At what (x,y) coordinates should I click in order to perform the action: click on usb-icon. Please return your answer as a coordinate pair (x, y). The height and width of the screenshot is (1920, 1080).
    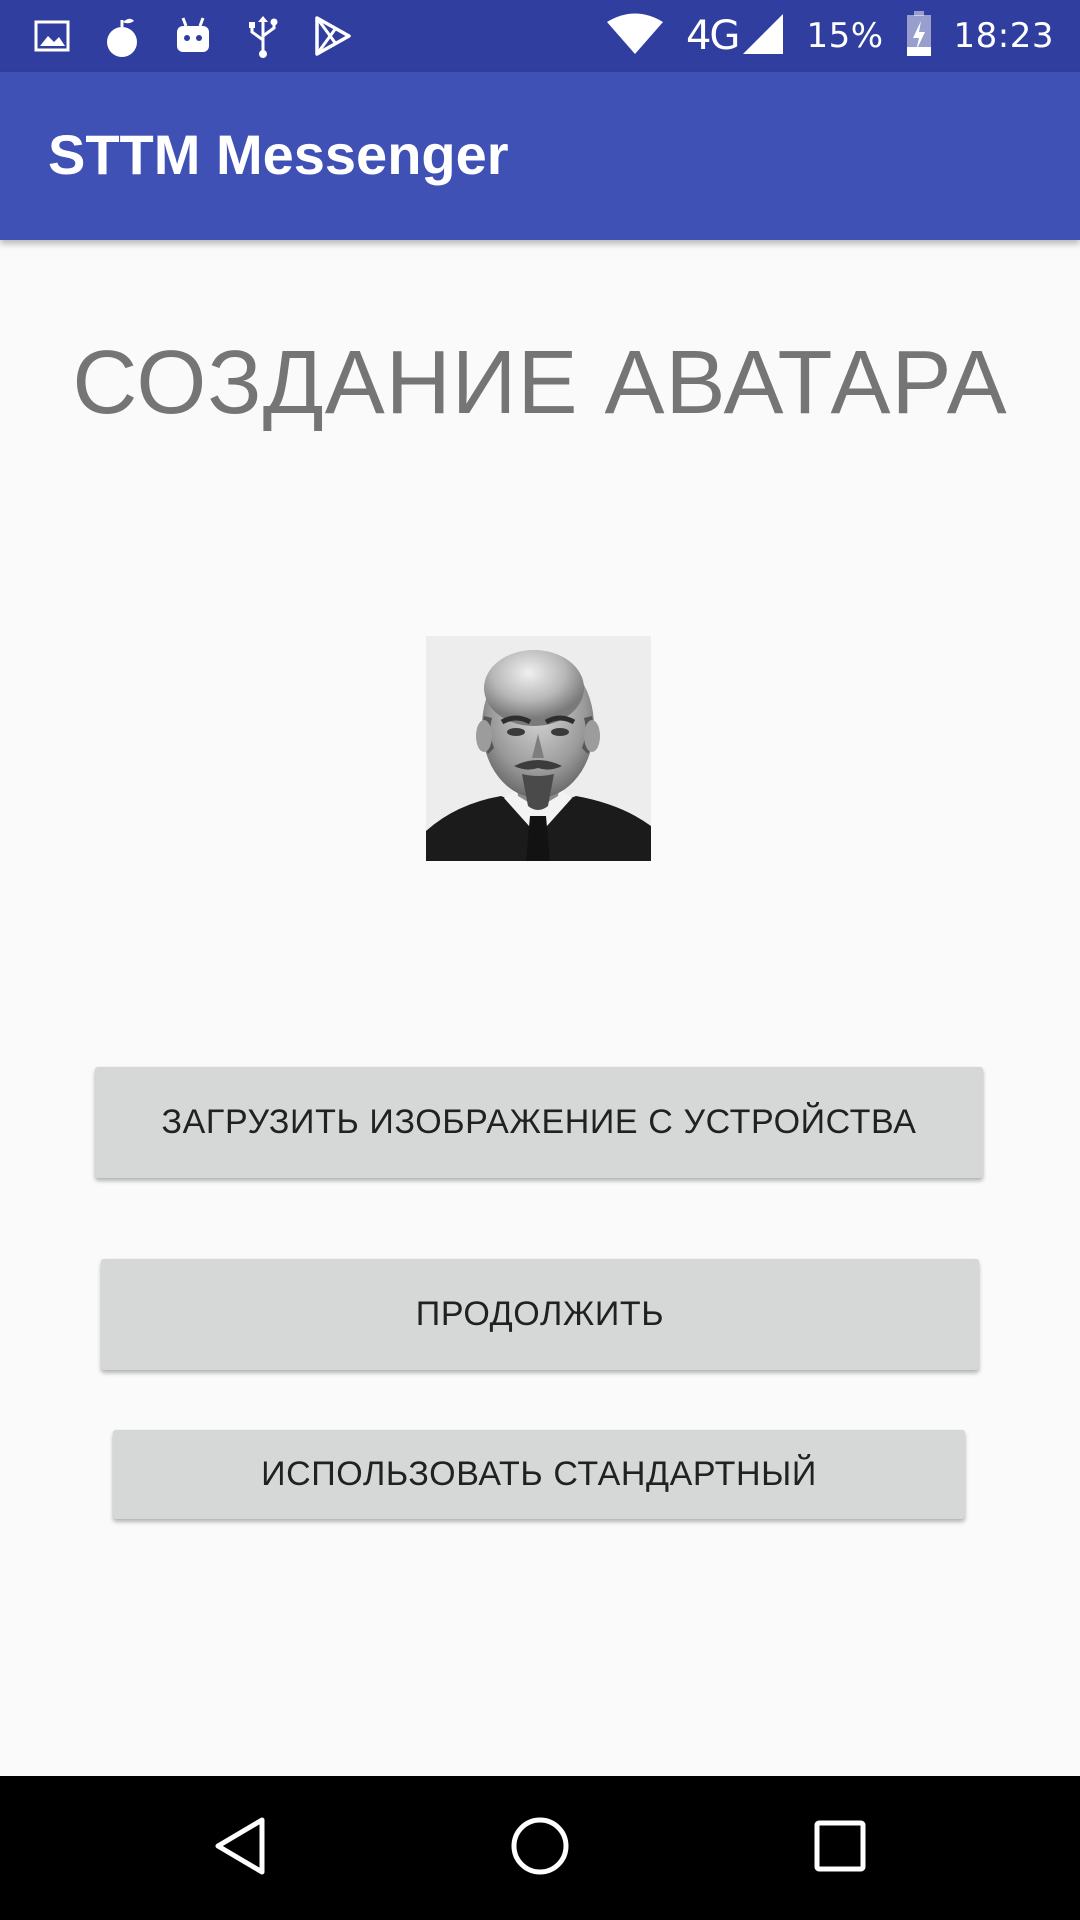
    Looking at the image, I should click on (263, 36).